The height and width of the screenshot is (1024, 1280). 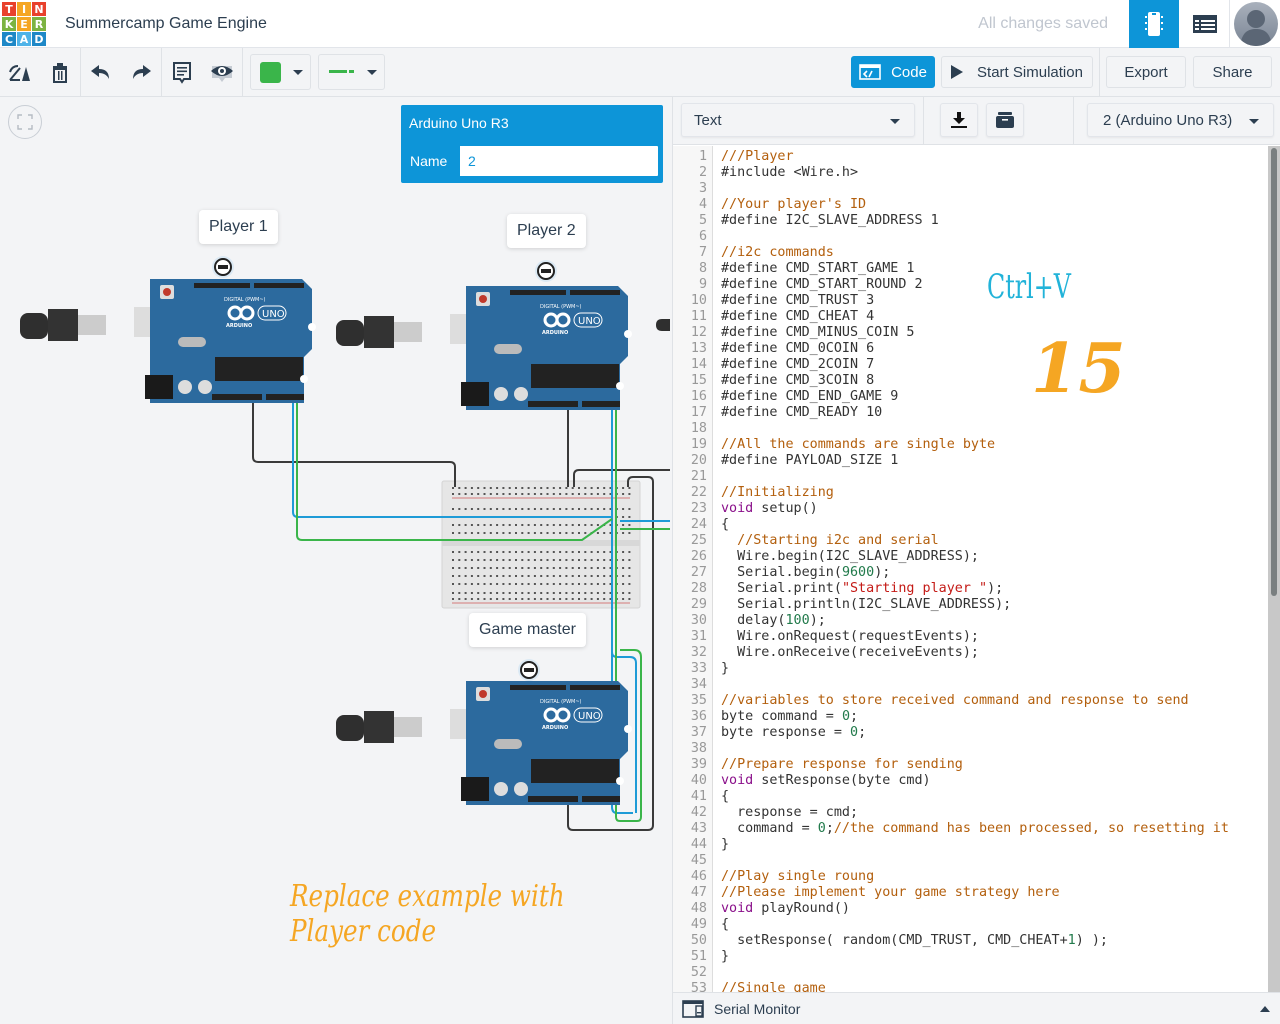 I want to click on line-content: delay(100);, so click(x=773, y=621).